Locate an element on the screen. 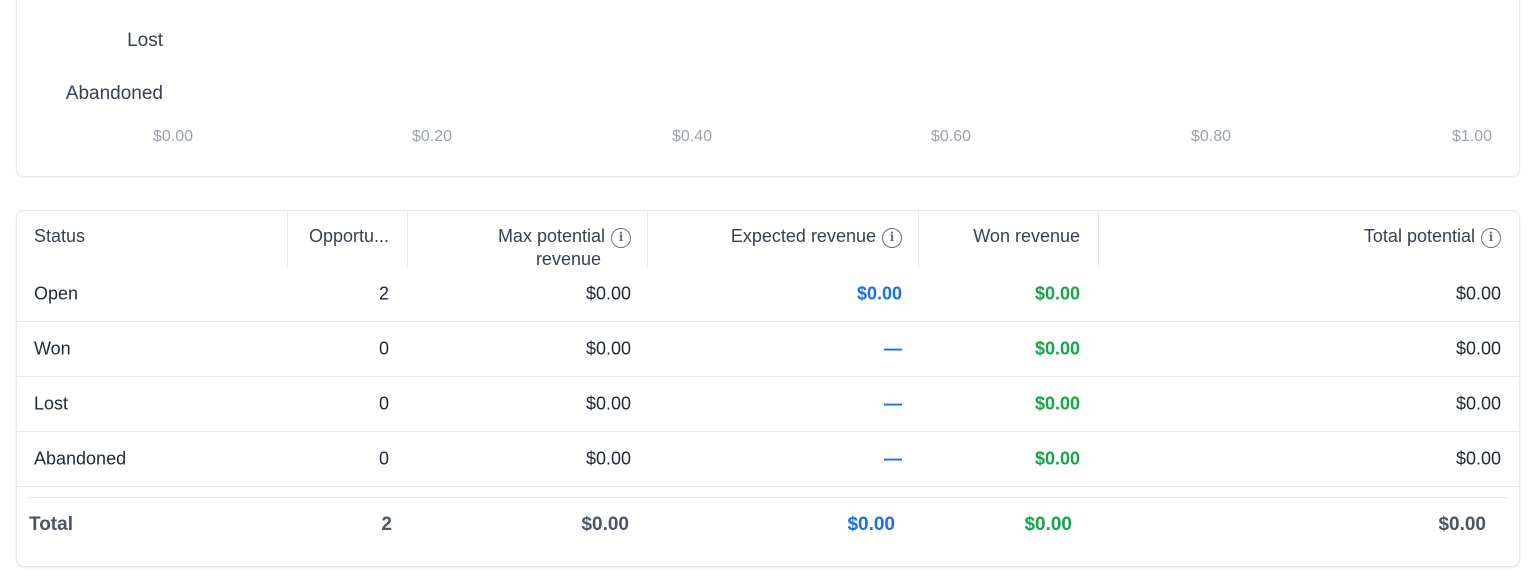 This screenshot has width=1538, height=580. header-expected-revenue: Expected revenue i is located at coordinates (816, 236).